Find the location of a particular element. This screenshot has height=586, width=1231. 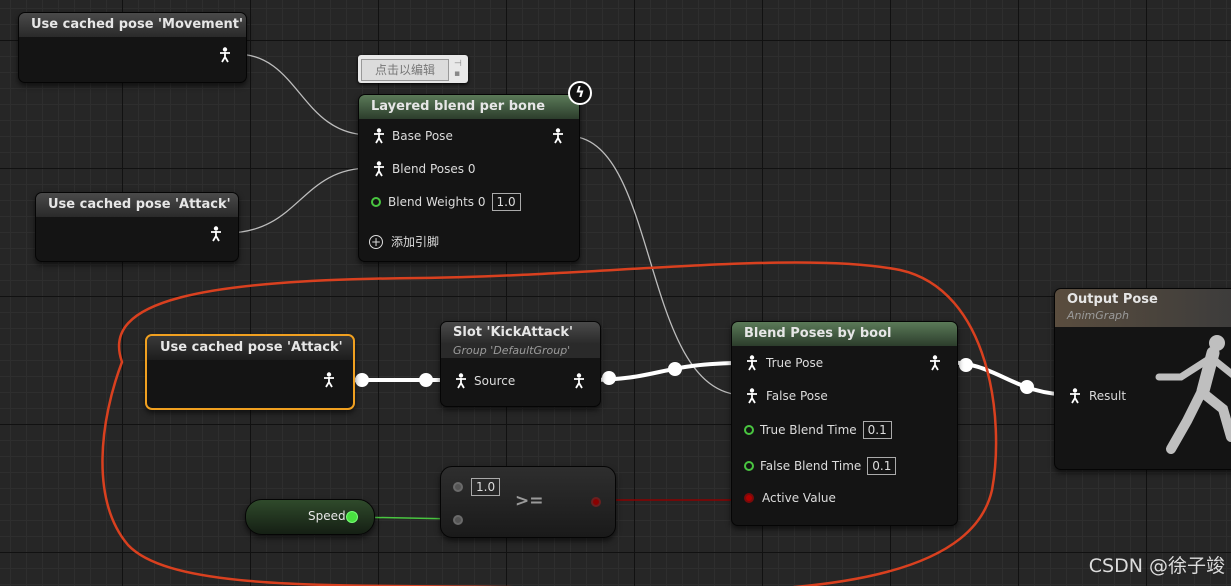

node-title: Use cached pose 'Movement' is located at coordinates (132, 25).